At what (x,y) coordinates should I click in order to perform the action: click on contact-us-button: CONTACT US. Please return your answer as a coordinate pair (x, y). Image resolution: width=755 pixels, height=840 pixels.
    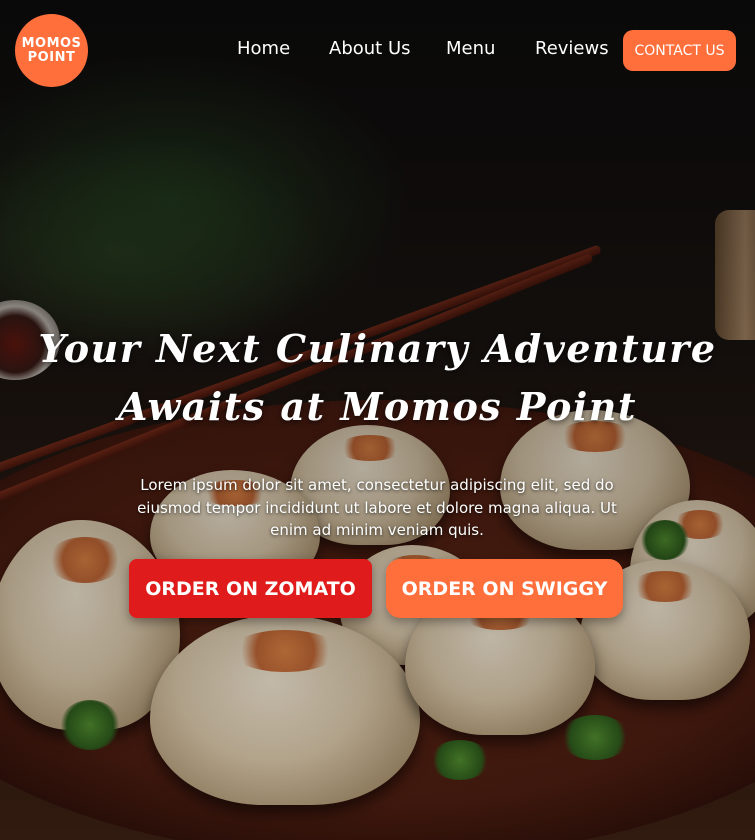
    Looking at the image, I should click on (679, 50).